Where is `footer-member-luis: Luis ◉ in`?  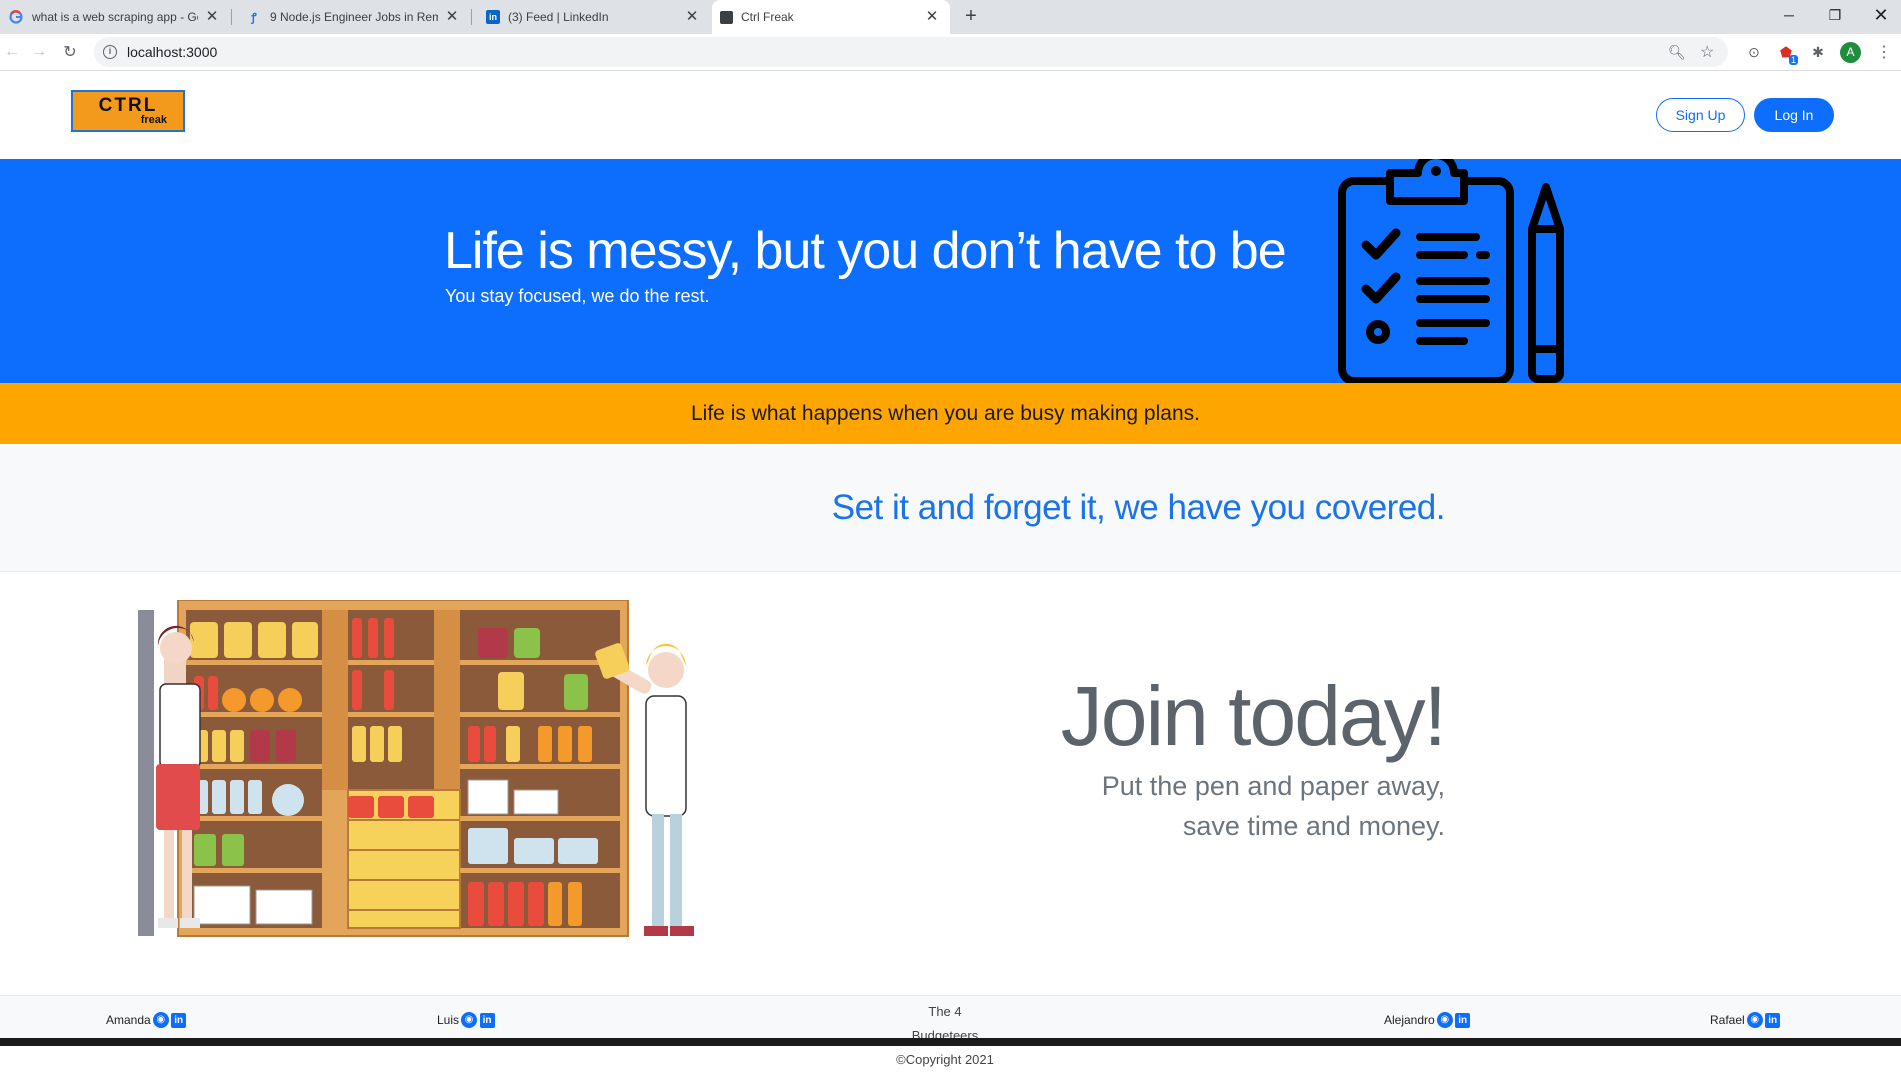
footer-member-luis: Luis ◉ in is located at coordinates (466, 1020).